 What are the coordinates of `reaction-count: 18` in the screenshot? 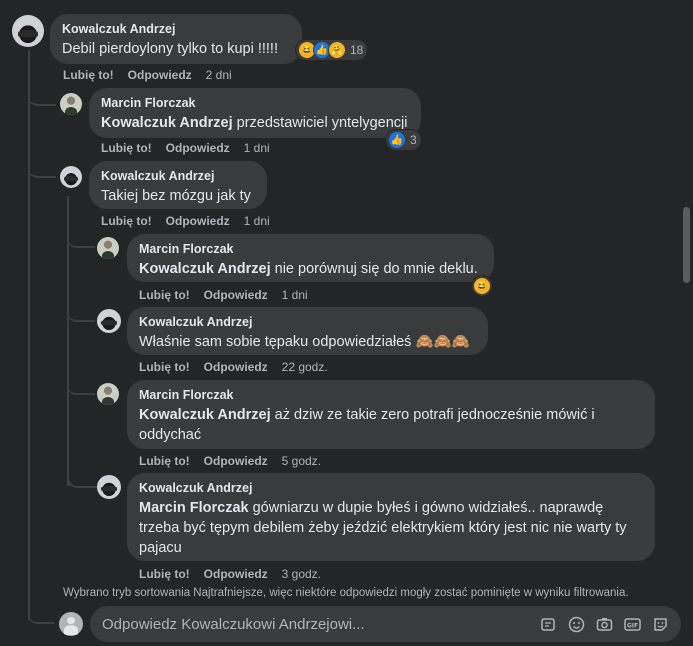 It's located at (357, 50).